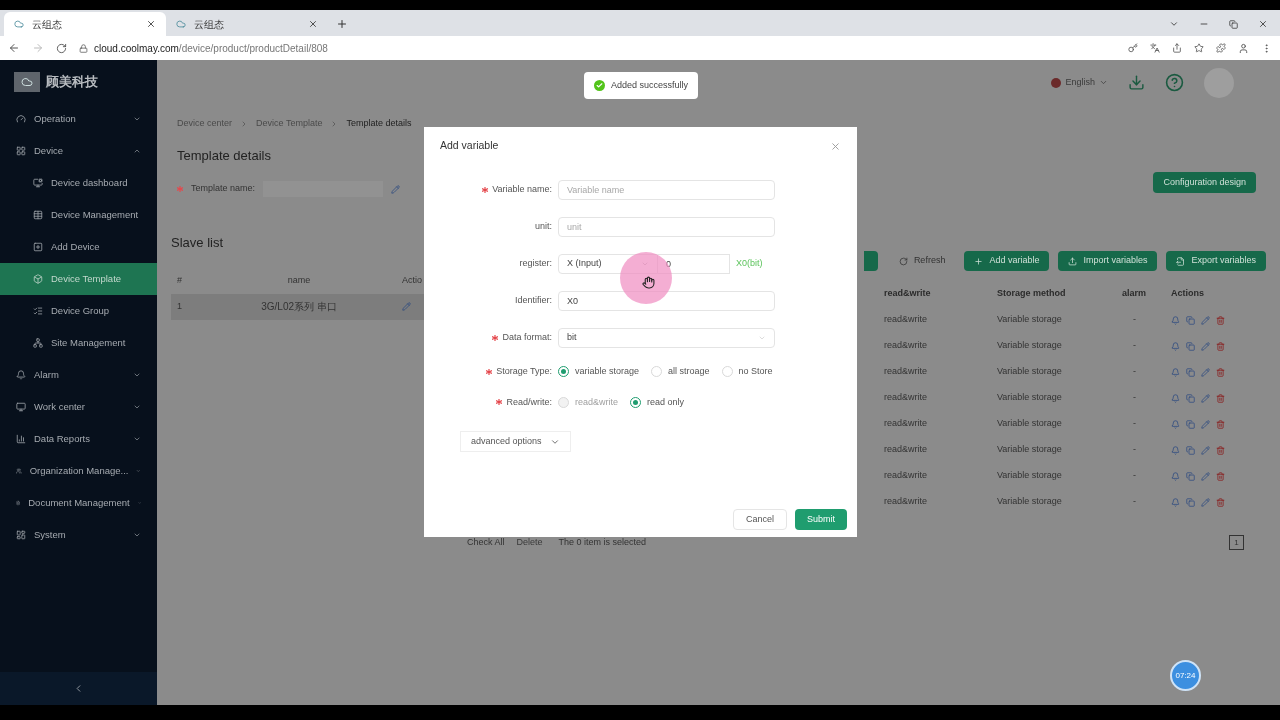 This screenshot has height=720, width=1280. I want to click on reload-icon, so click(61, 48).